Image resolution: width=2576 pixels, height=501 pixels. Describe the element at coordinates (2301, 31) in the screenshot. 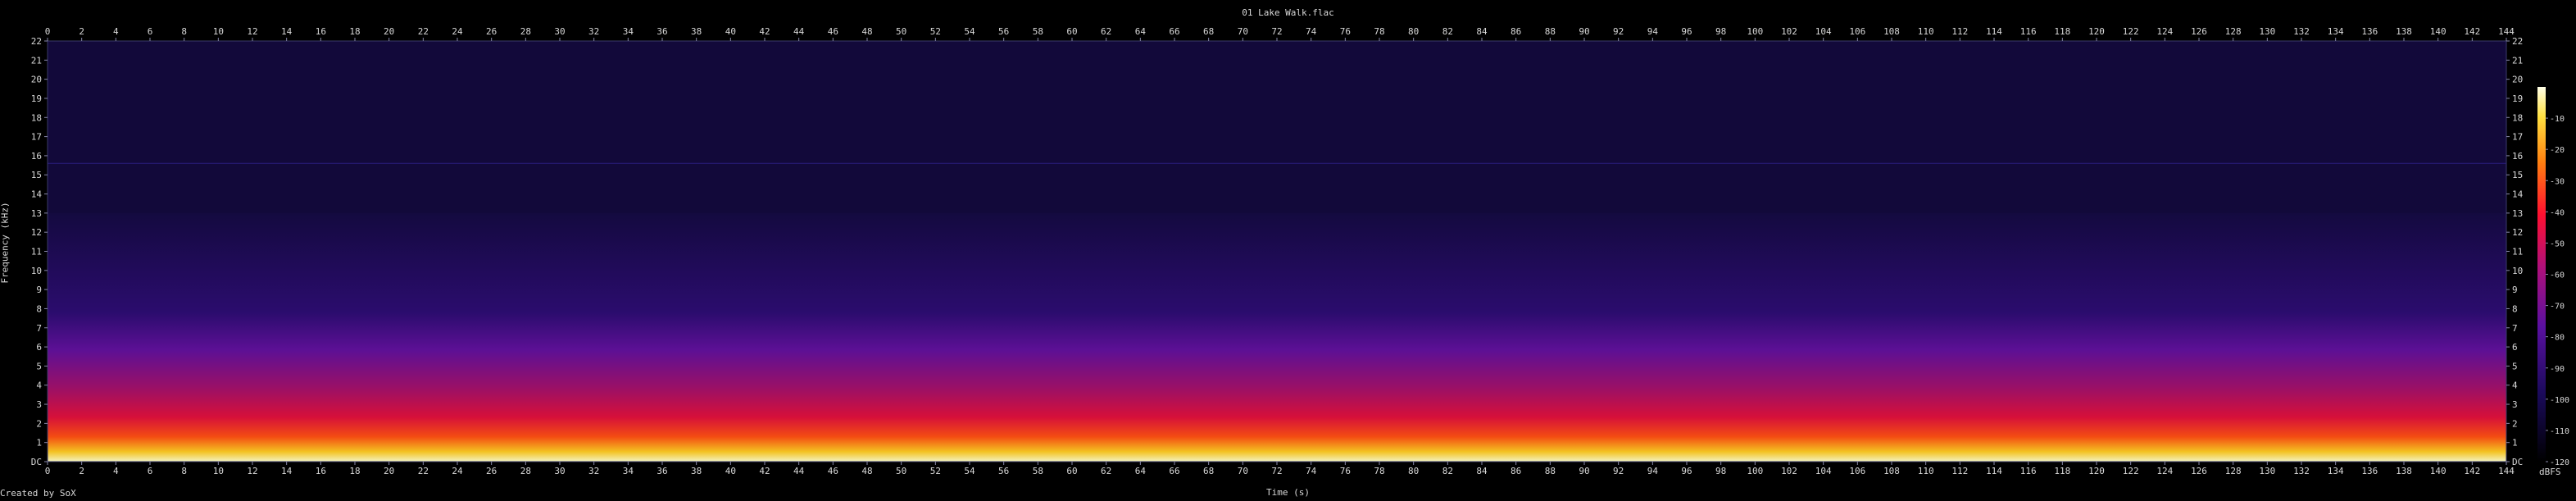

I see `x-tick-label: 132` at that location.